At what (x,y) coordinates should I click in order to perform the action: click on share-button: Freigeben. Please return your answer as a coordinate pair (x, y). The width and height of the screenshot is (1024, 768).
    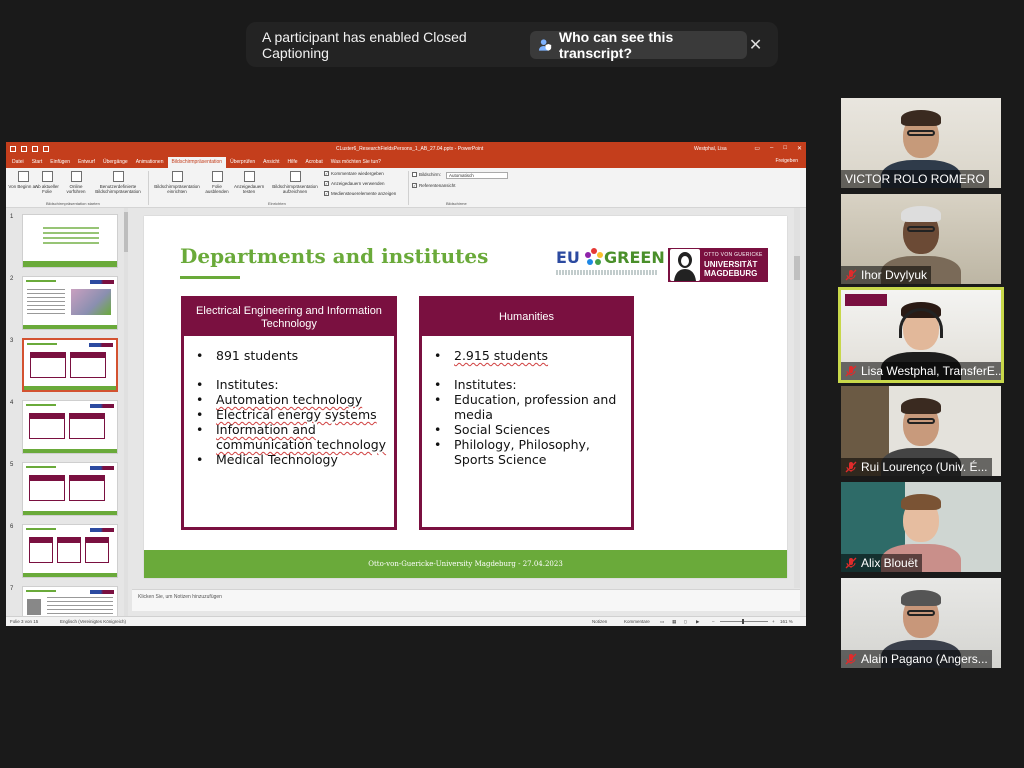
    Looking at the image, I should click on (786, 161).